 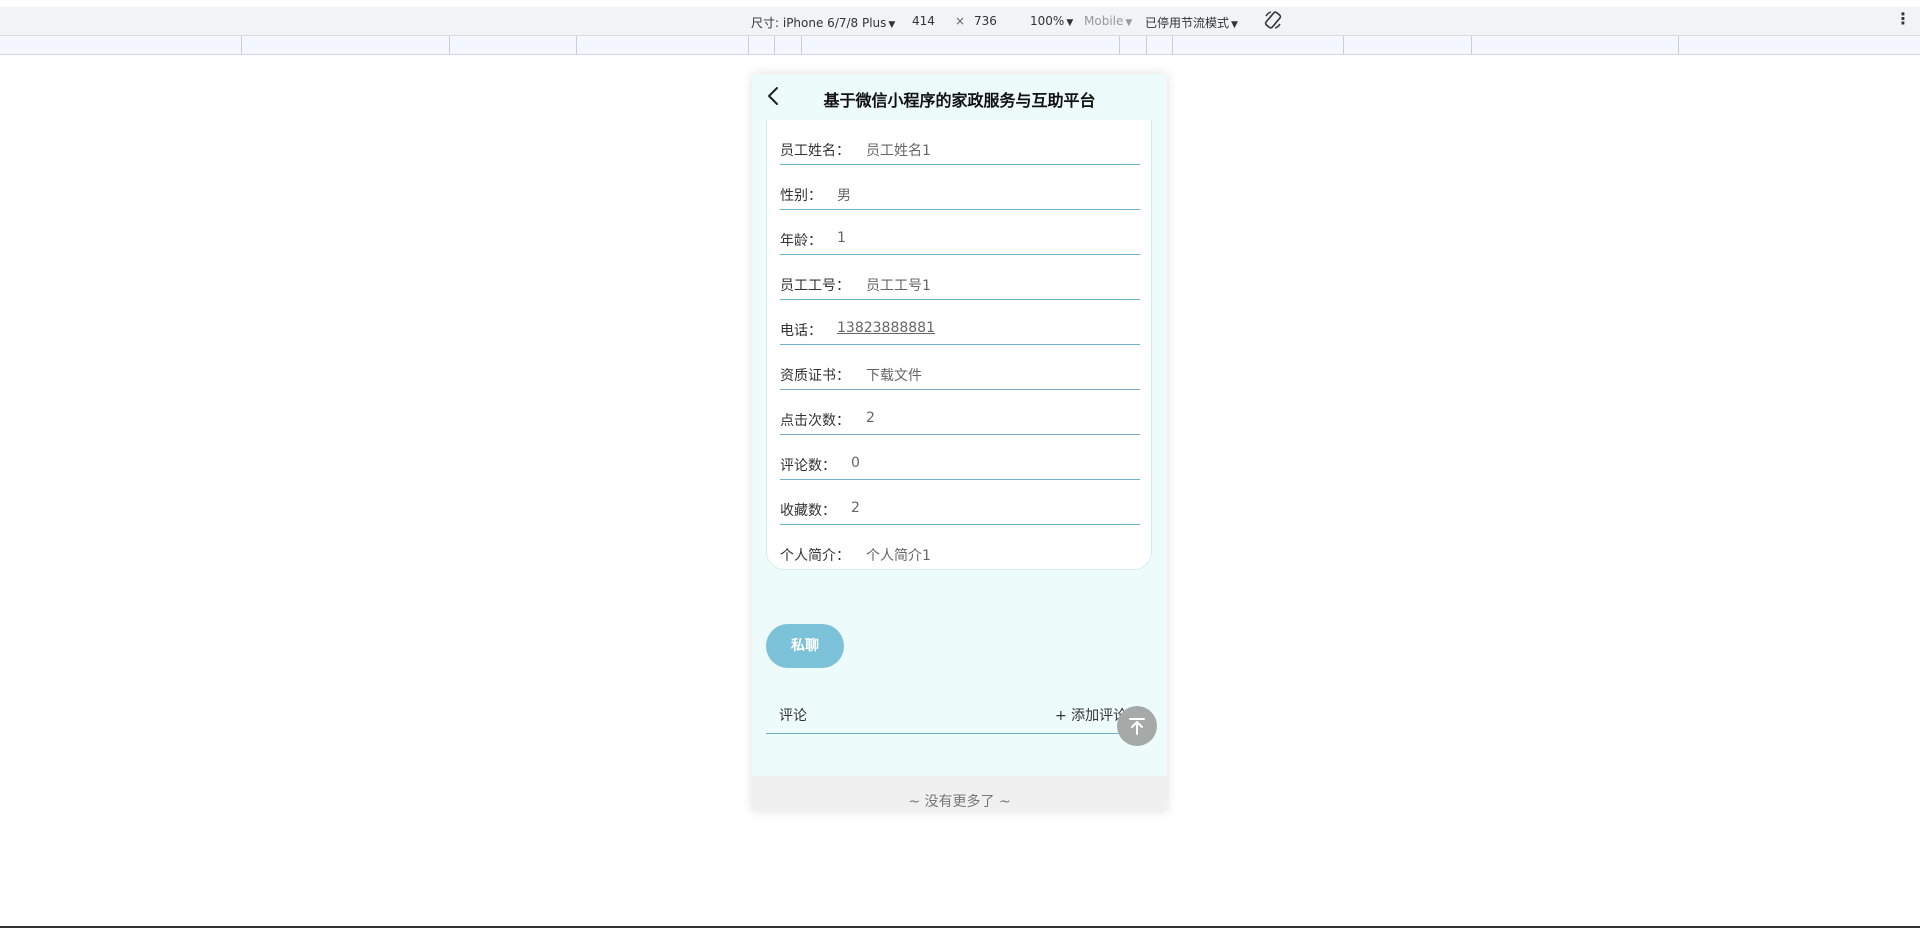 What do you see at coordinates (801, 196) in the screenshot?
I see `detail-label: 性别：` at bounding box center [801, 196].